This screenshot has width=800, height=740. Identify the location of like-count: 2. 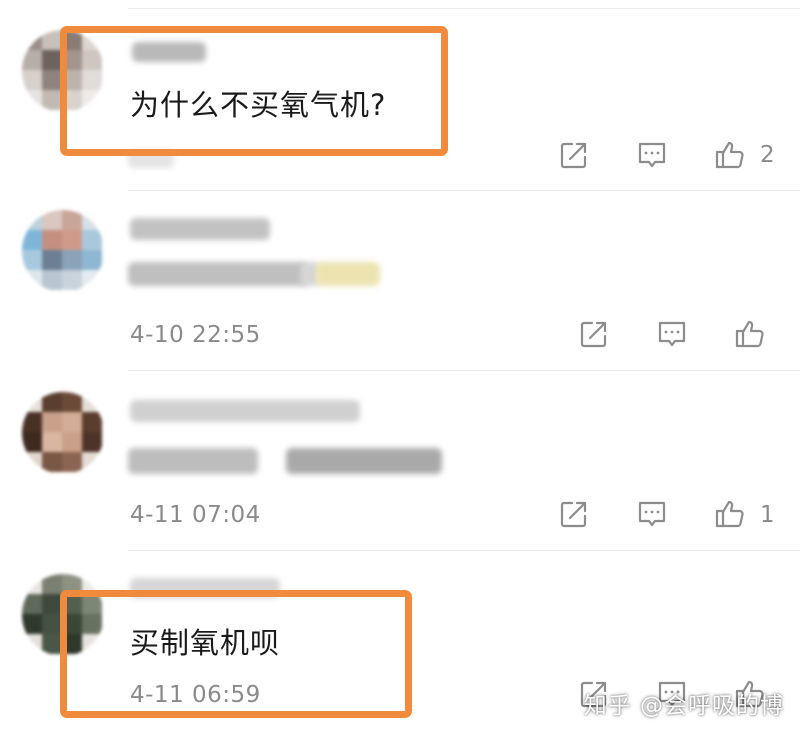
(767, 155).